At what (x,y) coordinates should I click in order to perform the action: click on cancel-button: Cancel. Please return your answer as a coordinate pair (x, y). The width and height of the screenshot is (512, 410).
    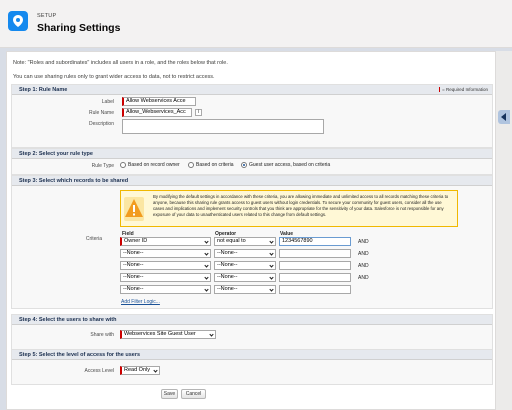
    Looking at the image, I should click on (193, 394).